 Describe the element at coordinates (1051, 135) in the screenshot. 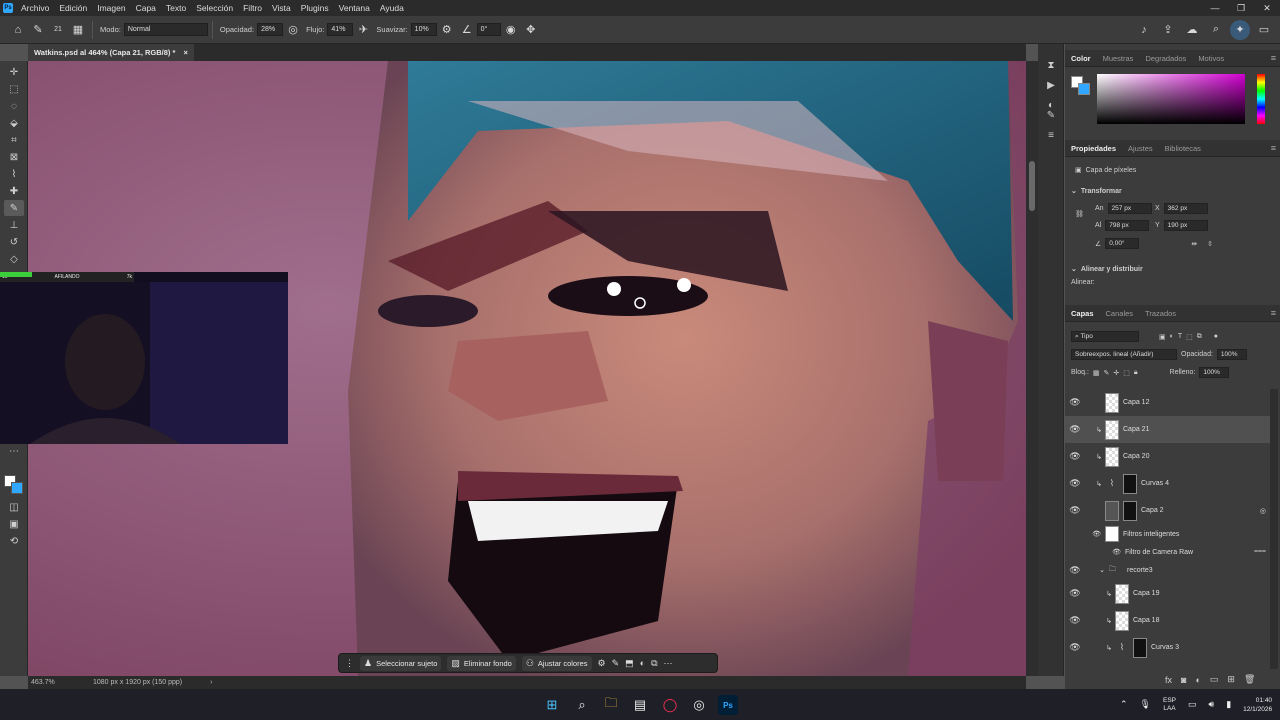

I see `properties-icon: ≡` at that location.